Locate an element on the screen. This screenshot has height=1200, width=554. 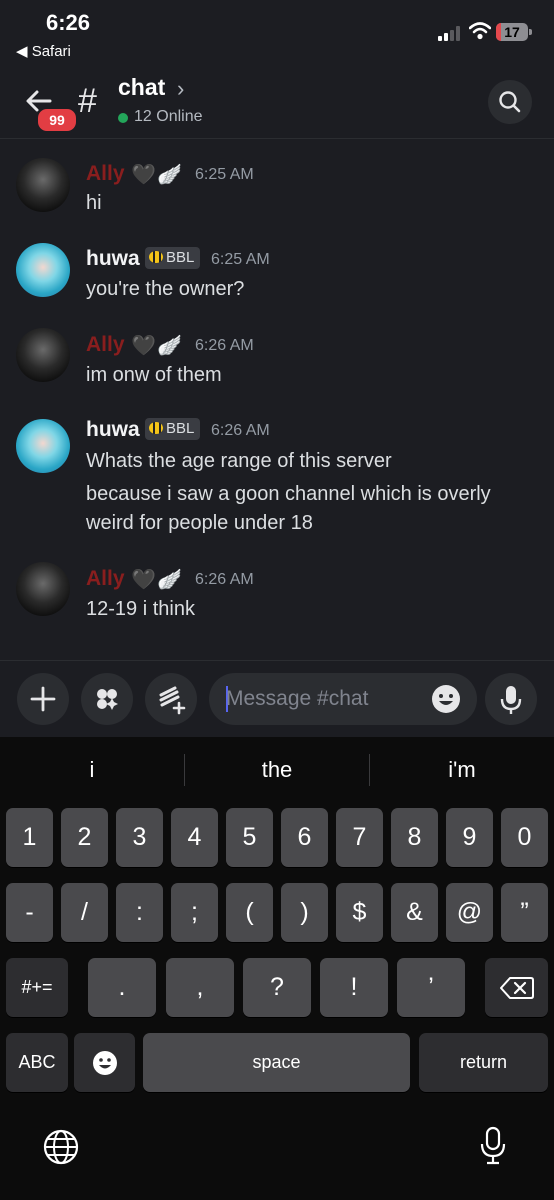
digit-key: 2 is located at coordinates (84, 837).